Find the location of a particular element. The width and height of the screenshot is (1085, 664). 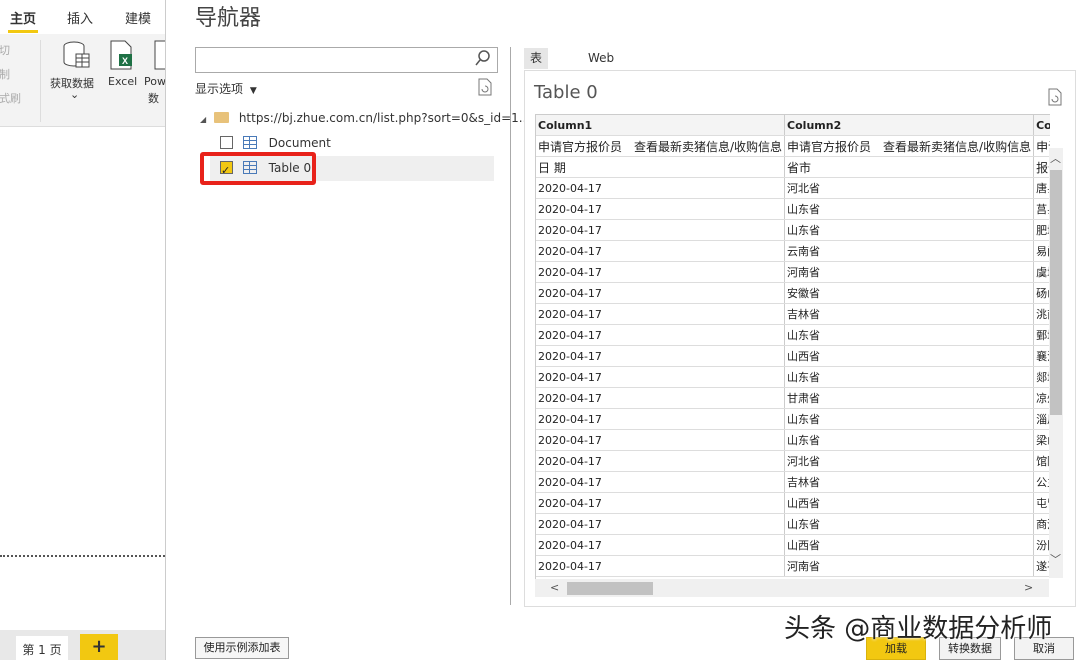

add-page-button: + is located at coordinates (99, 647).